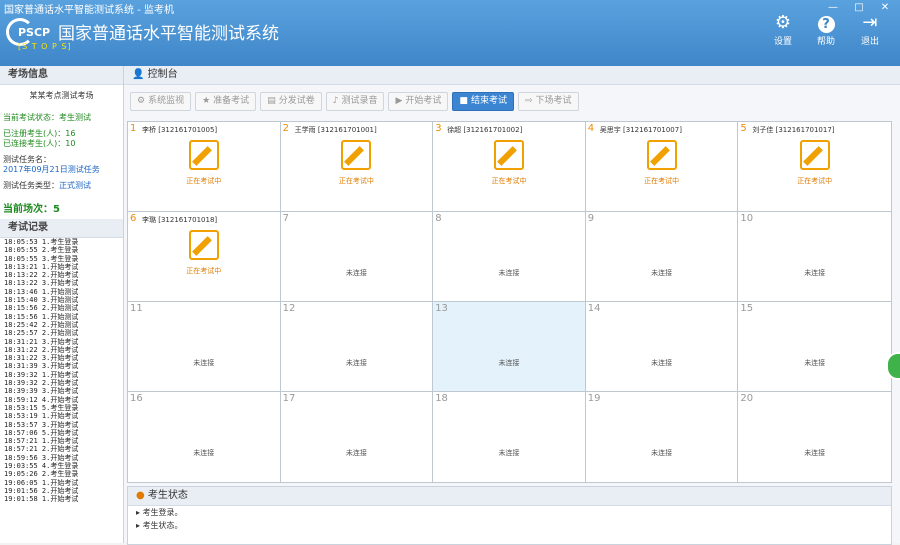 This screenshot has height=545, width=900. Describe the element at coordinates (662, 167) in the screenshot. I see `seat-cell: 4 吴思宇 [312161701007] 正在考试中` at that location.